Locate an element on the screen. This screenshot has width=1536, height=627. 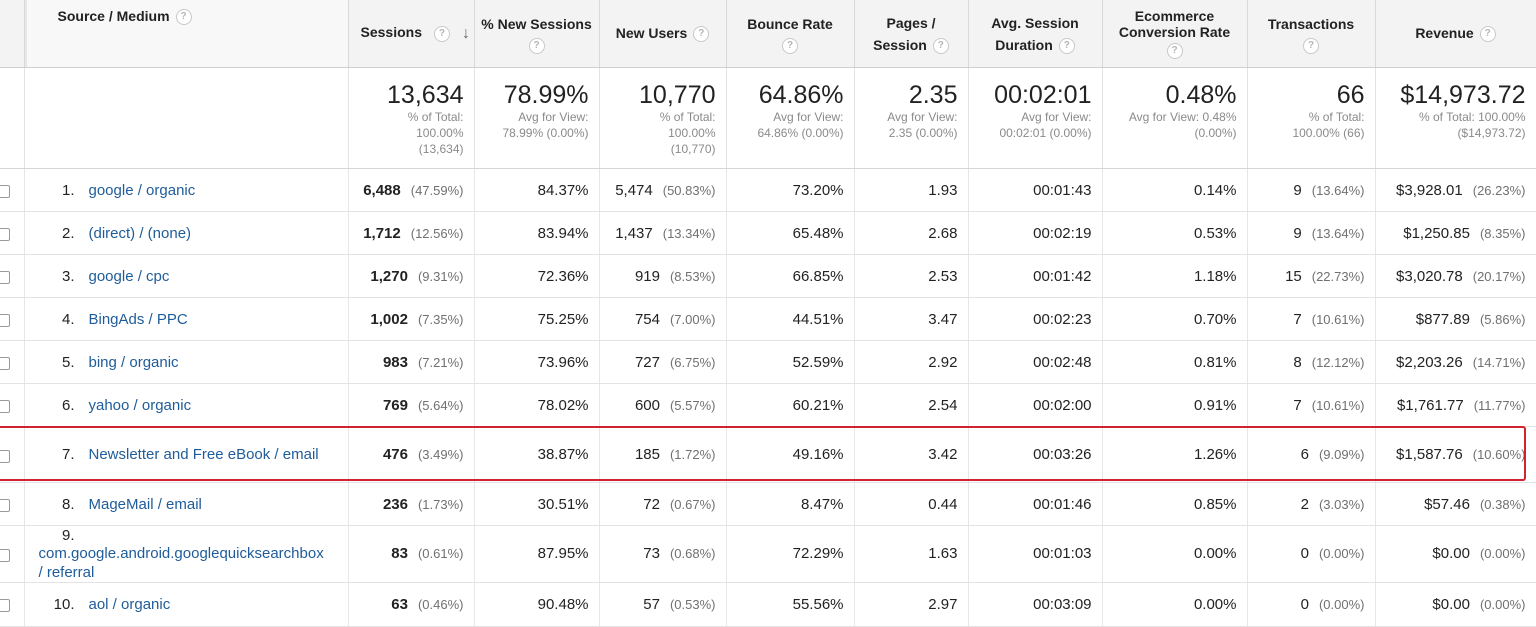
source-medium-link: MageMail / email is located at coordinates (145, 504).